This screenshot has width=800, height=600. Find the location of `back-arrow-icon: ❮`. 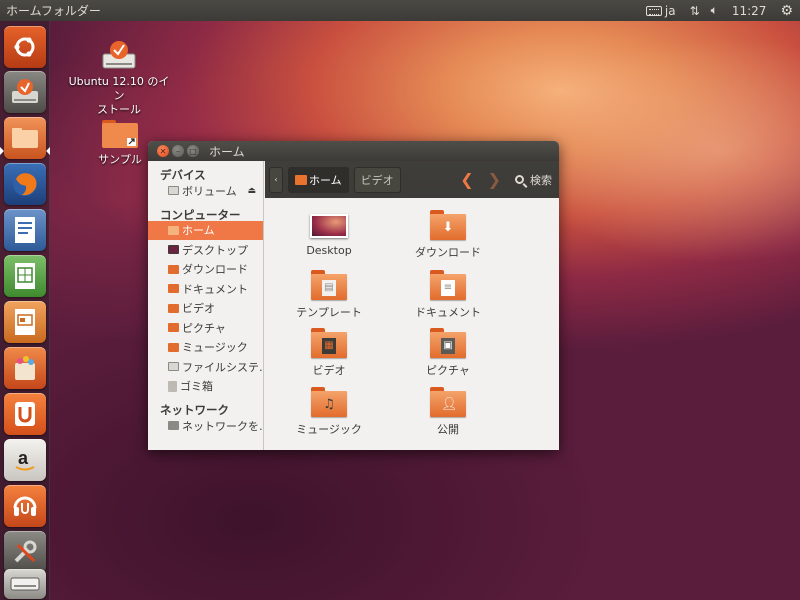

back-arrow-icon: ❮ is located at coordinates (466, 179).